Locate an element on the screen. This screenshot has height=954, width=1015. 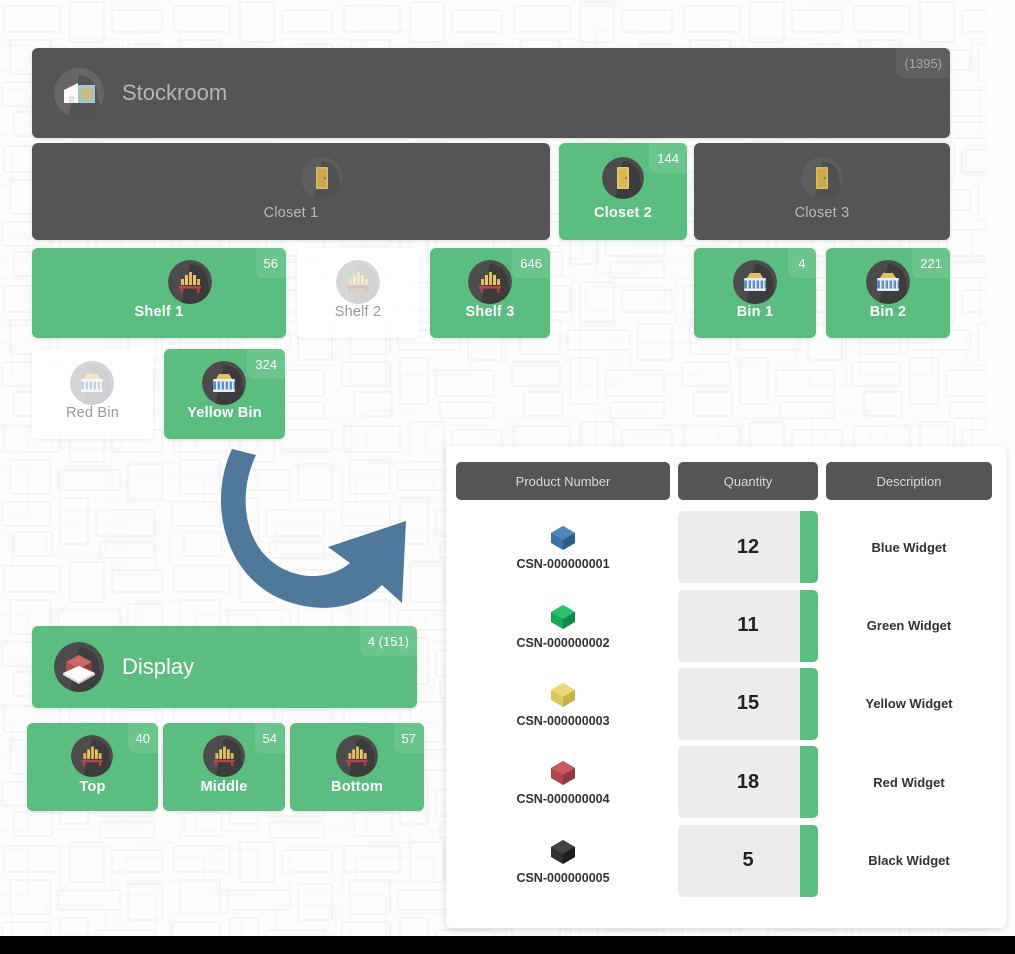
cell-description: Yellow Widget is located at coordinates (909, 704).